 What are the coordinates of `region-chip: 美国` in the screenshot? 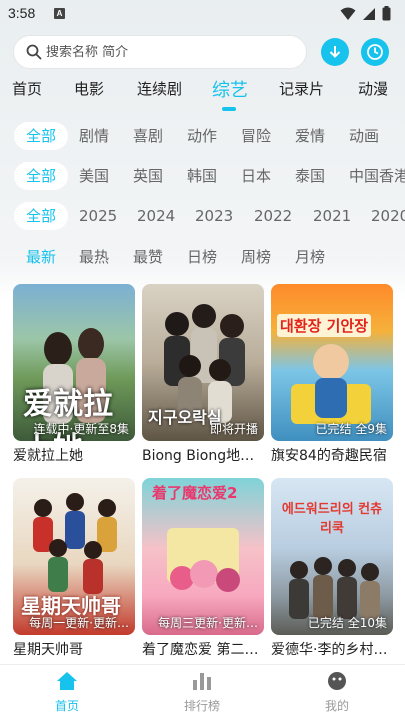 It's located at (94, 176).